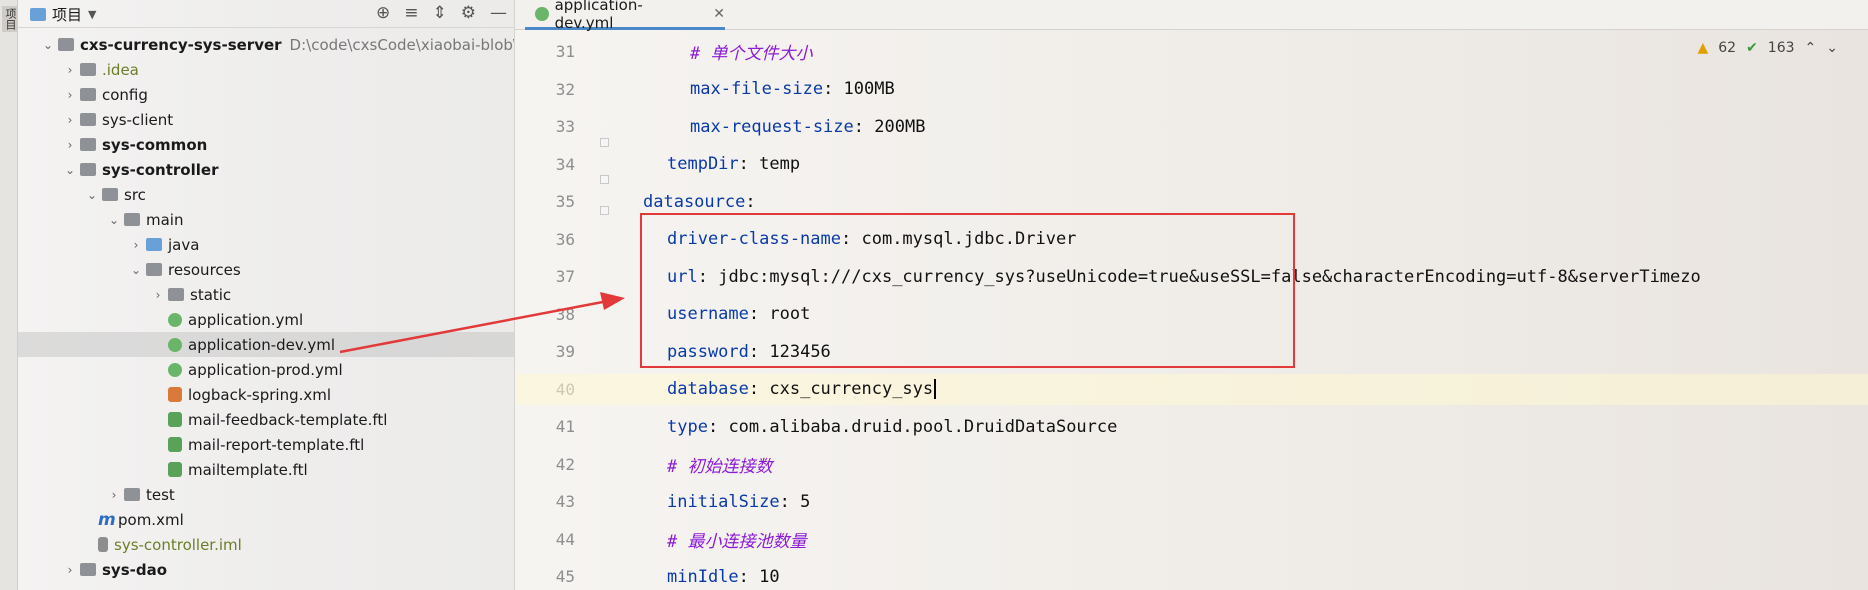  I want to click on yaml-key: datasource, so click(694, 201).